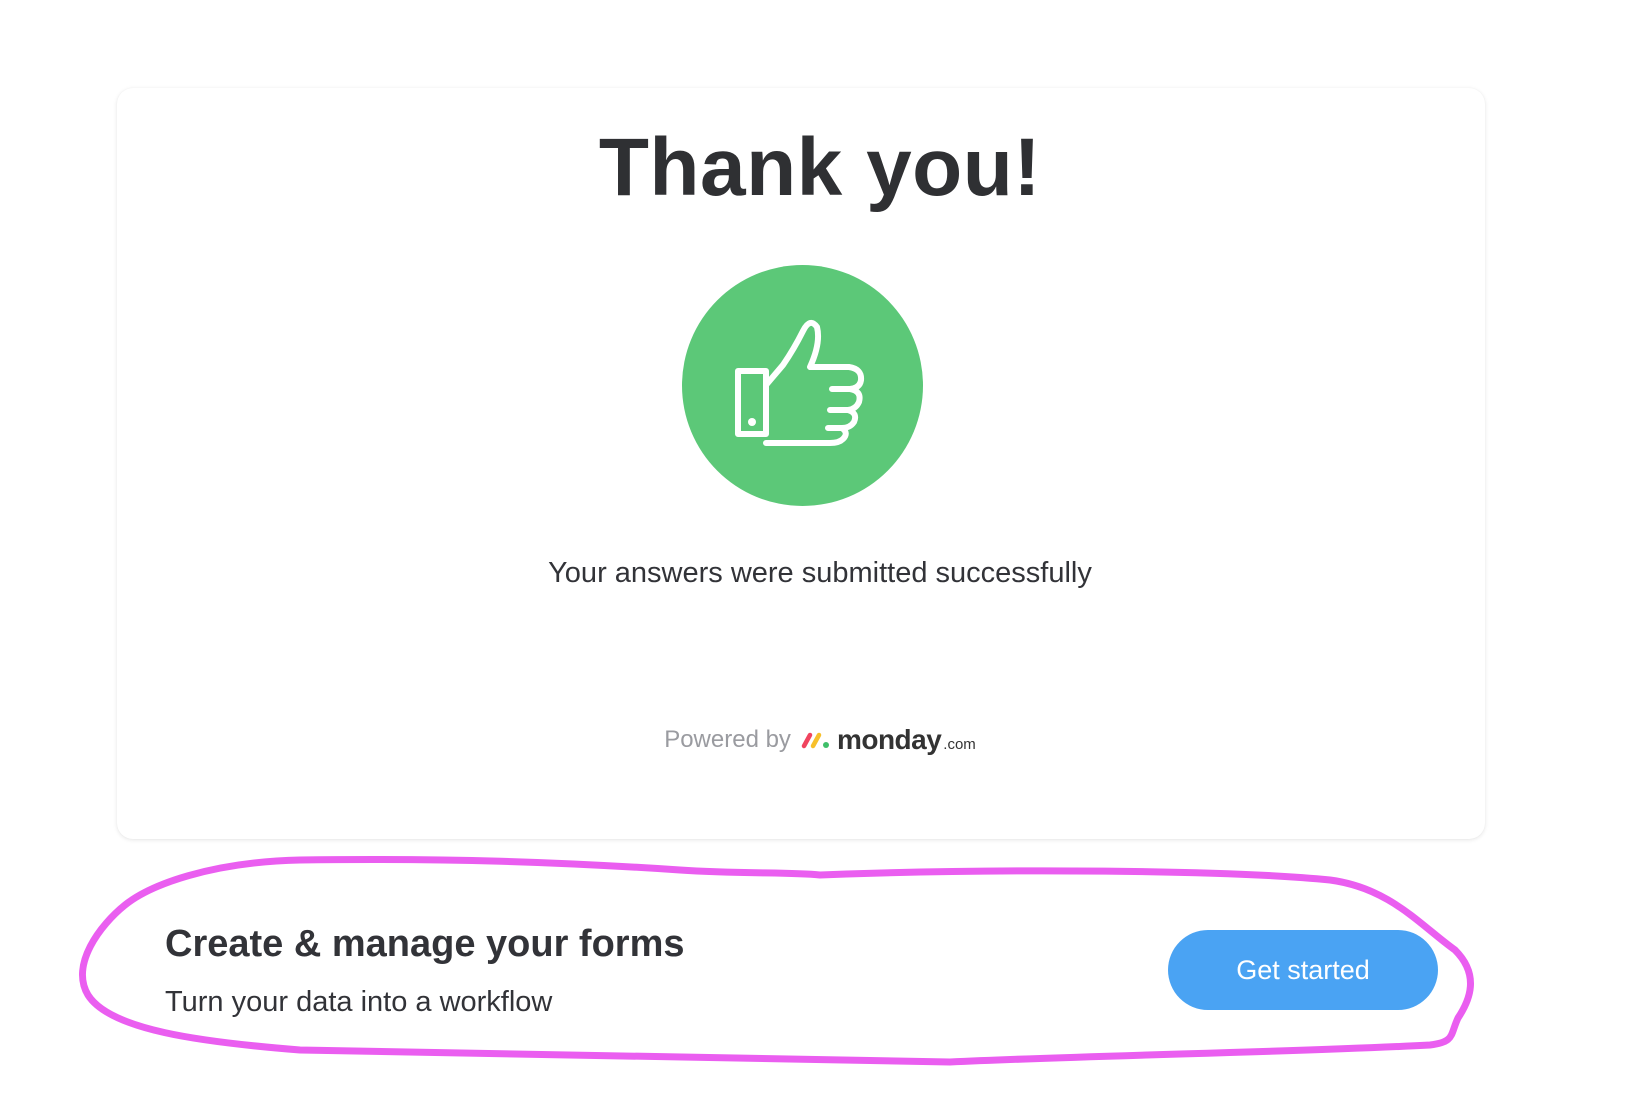 The height and width of the screenshot is (1098, 1640). Describe the element at coordinates (959, 744) in the screenshot. I see `brand-suffix: .com` at that location.